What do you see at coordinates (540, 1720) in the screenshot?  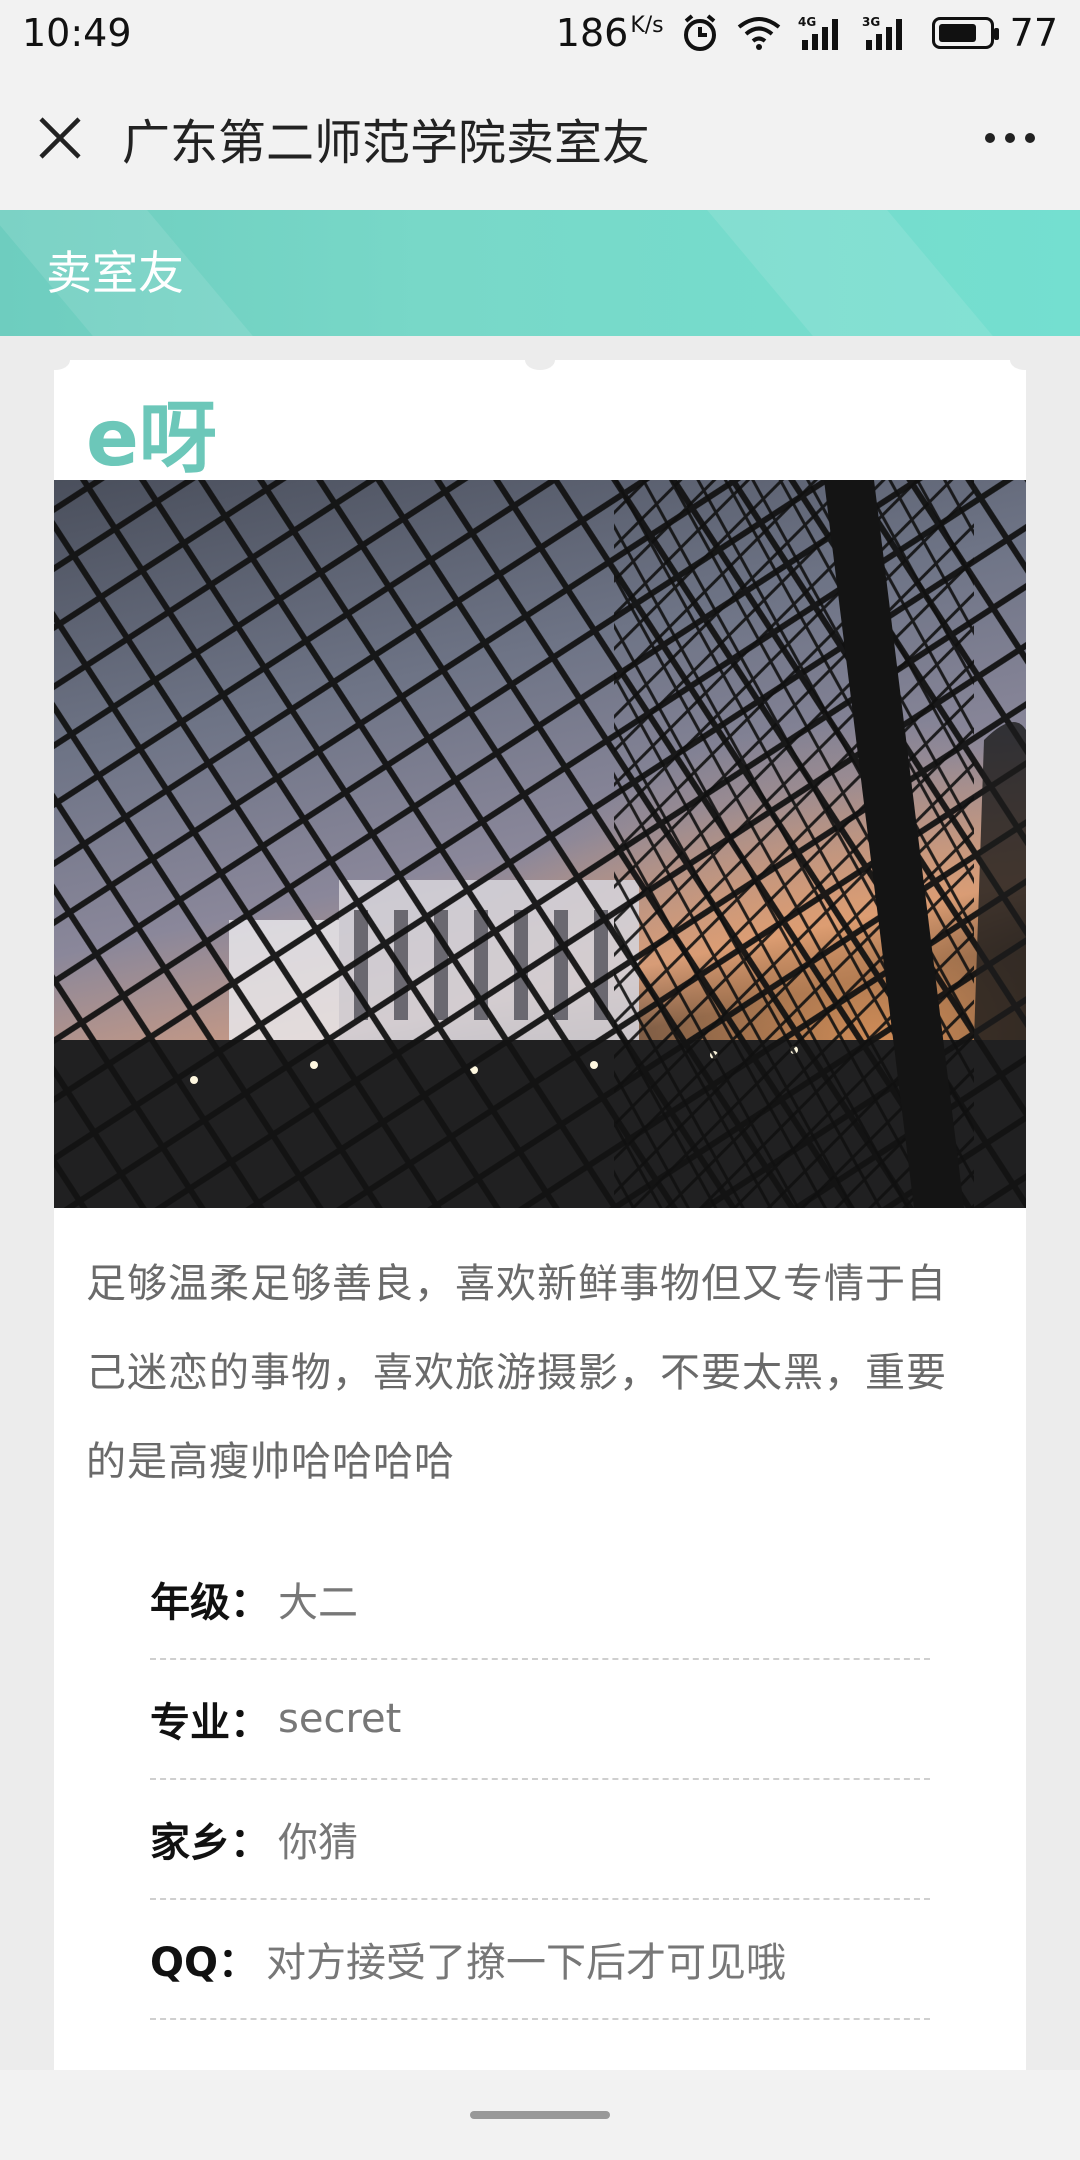 I see `info-row-major: 专业： secret` at bounding box center [540, 1720].